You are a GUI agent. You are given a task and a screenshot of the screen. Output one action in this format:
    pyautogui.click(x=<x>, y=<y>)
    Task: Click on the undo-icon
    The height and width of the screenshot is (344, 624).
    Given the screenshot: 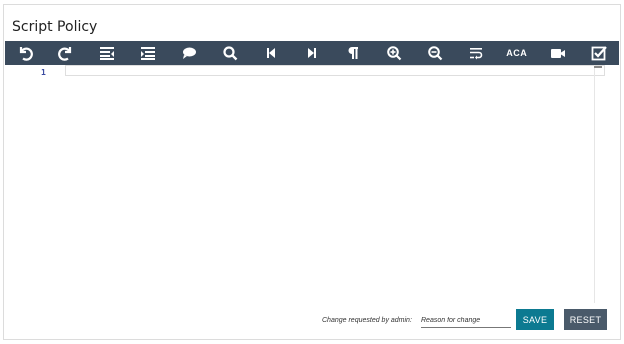 What is the action you would take?
    pyautogui.click(x=27, y=54)
    